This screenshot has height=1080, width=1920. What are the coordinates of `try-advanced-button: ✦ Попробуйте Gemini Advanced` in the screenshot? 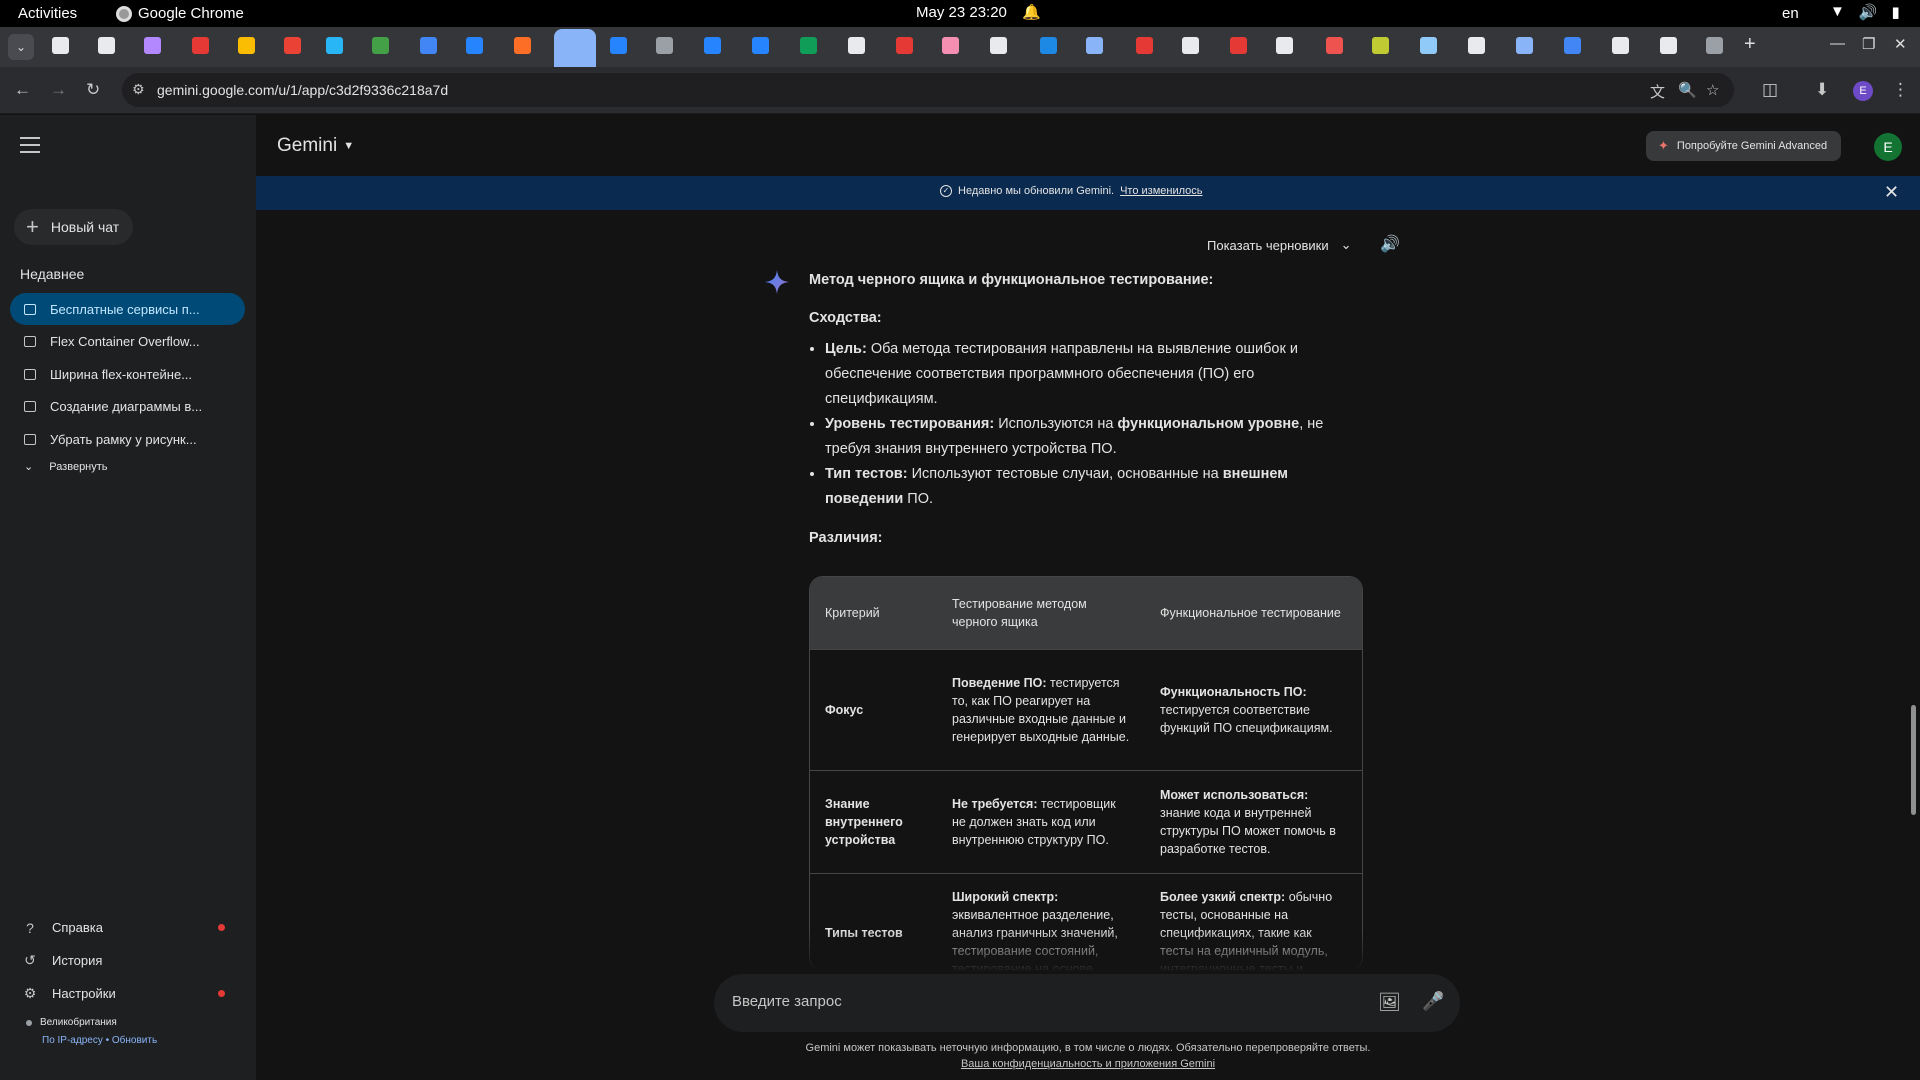 It's located at (1744, 146).